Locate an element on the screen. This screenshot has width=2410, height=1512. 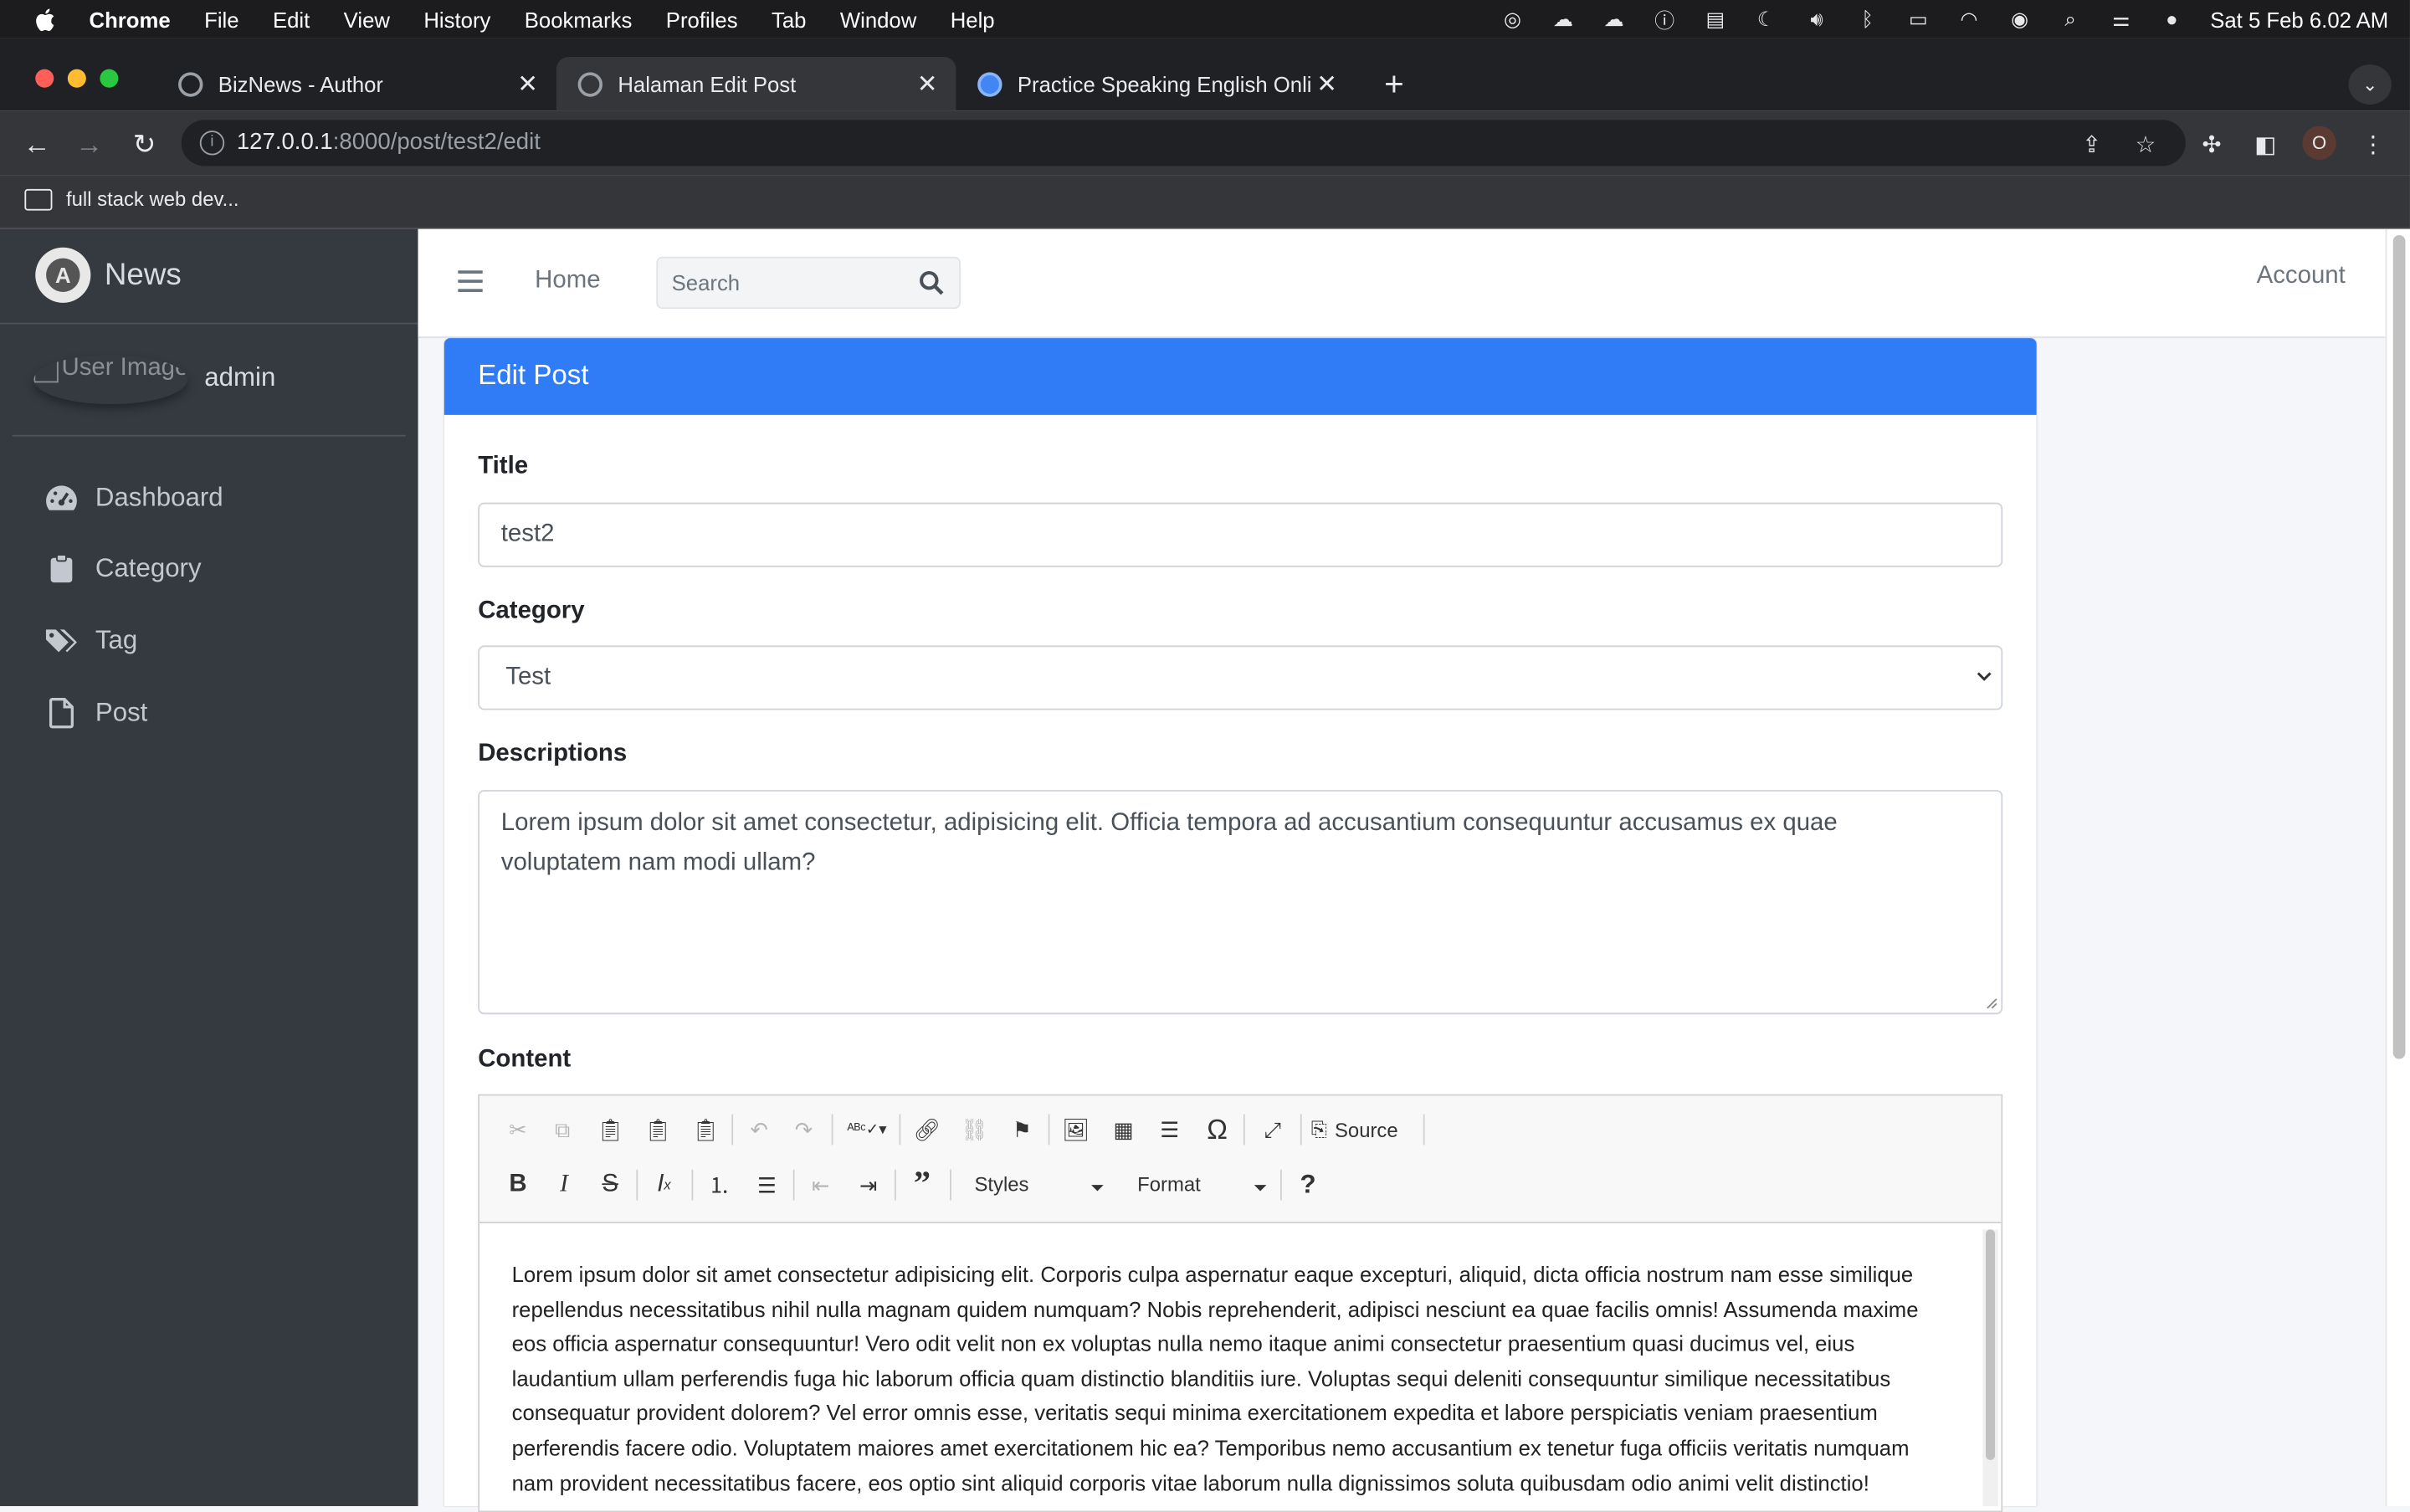
menu-history: History is located at coordinates (456, 19).